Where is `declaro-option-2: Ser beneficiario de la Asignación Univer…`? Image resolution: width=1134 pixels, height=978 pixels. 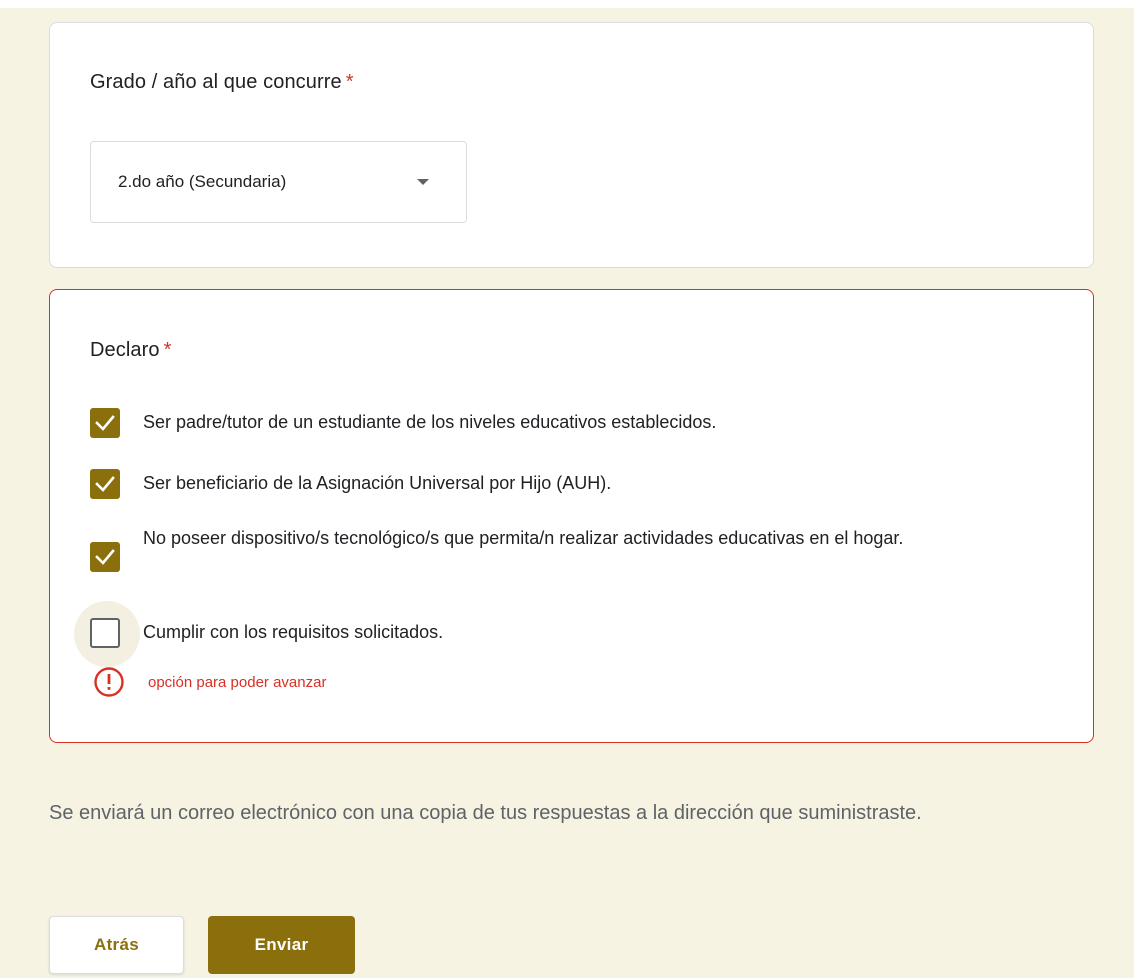
declaro-option-2: Ser beneficiario de la Asignación Univer… is located at coordinates (580, 484).